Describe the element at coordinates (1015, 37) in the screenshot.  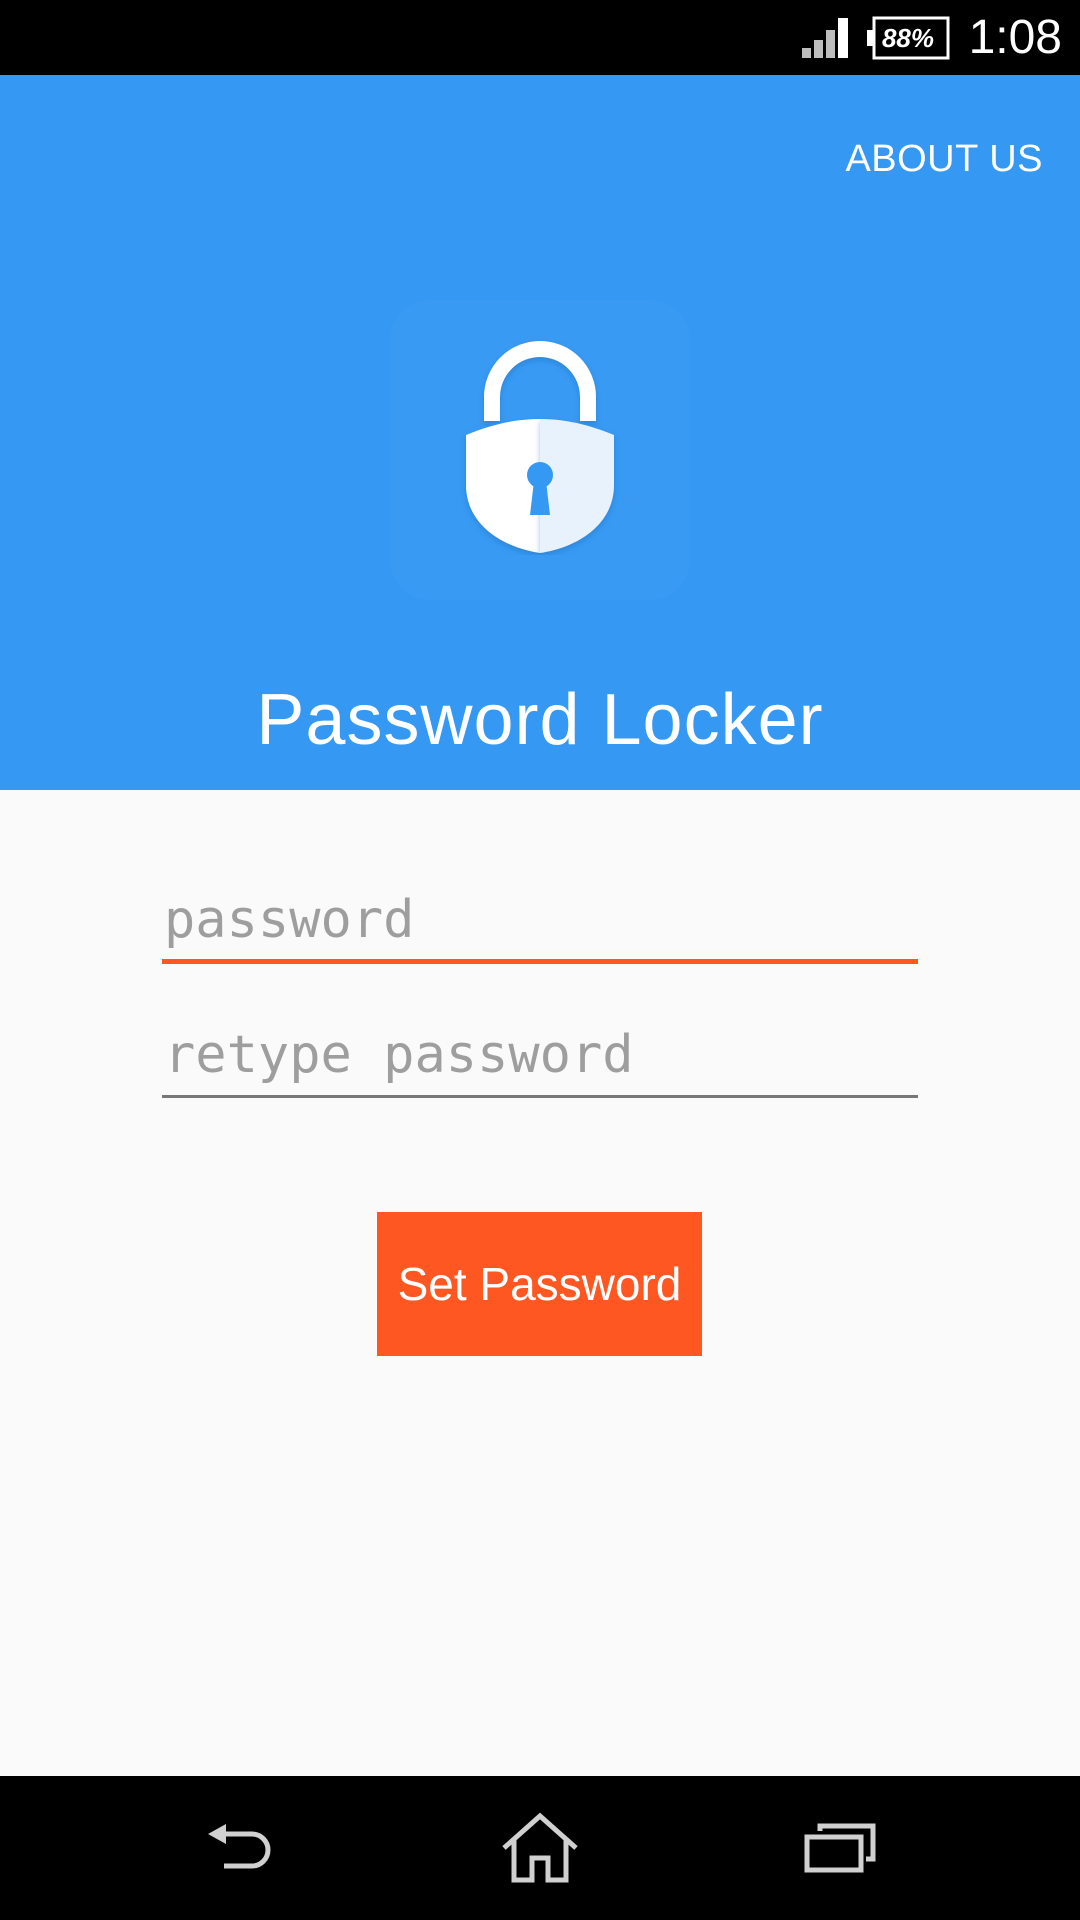
I see `clock: 1:08` at that location.